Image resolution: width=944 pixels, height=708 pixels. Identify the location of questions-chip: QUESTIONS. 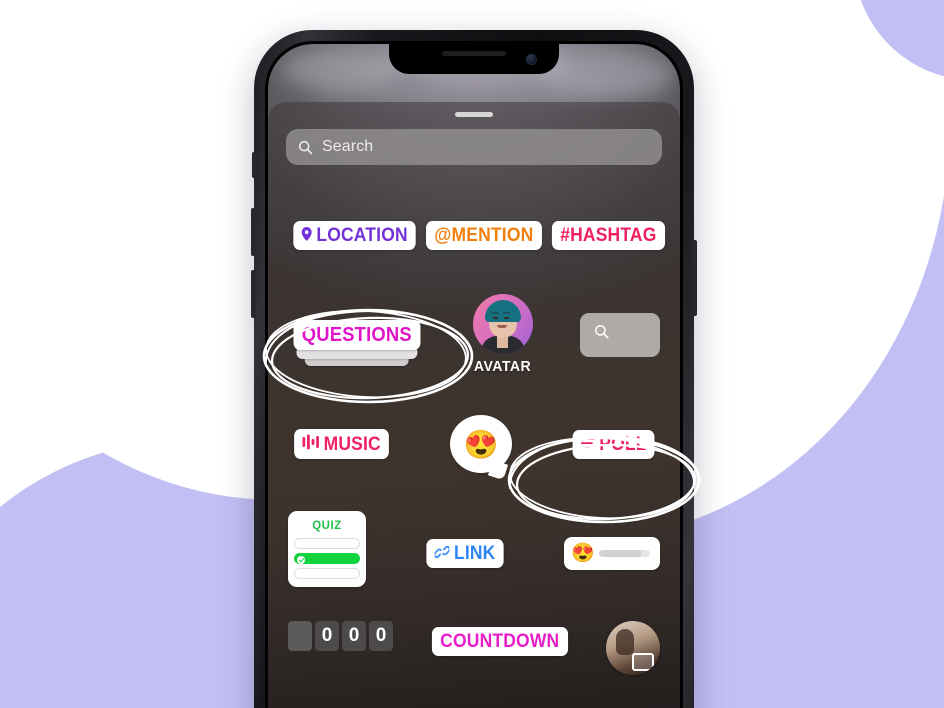
(357, 334).